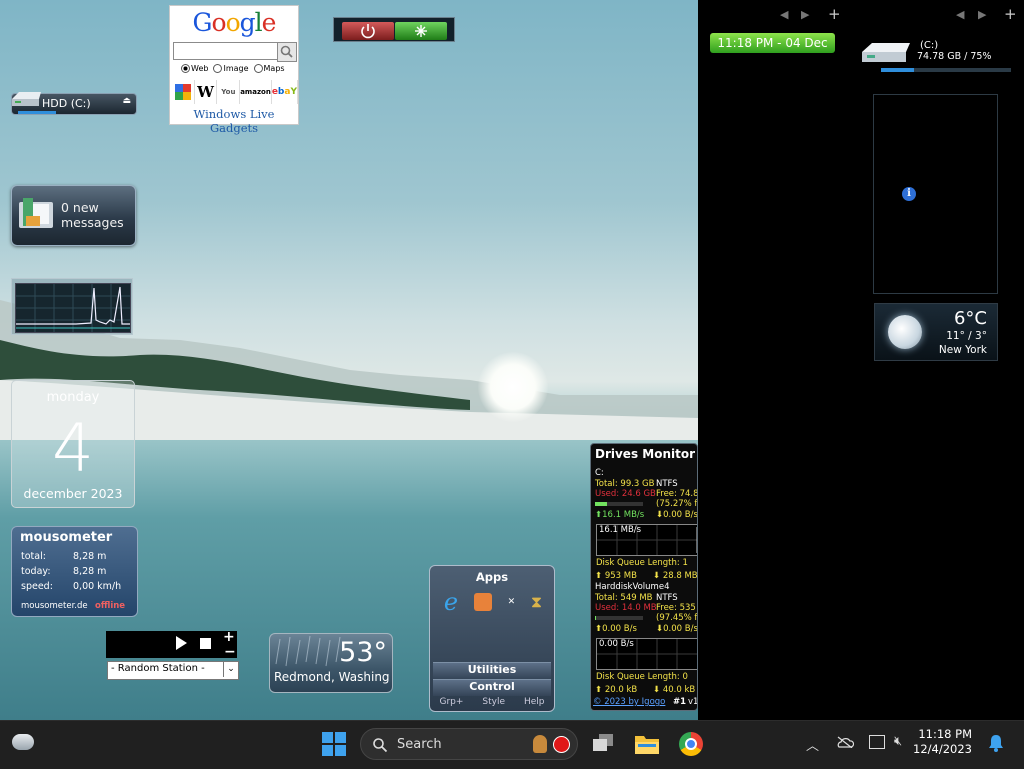  Describe the element at coordinates (677, 504) in the screenshot. I see `drive1-free-pct: (75.27% fre` at that location.